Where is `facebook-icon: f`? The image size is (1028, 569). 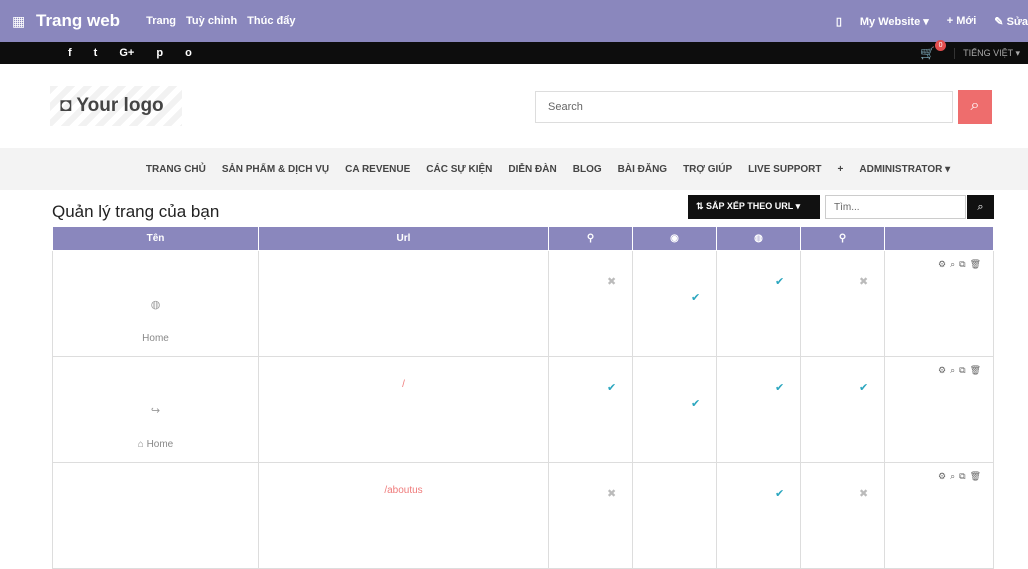 facebook-icon: f is located at coordinates (70, 53).